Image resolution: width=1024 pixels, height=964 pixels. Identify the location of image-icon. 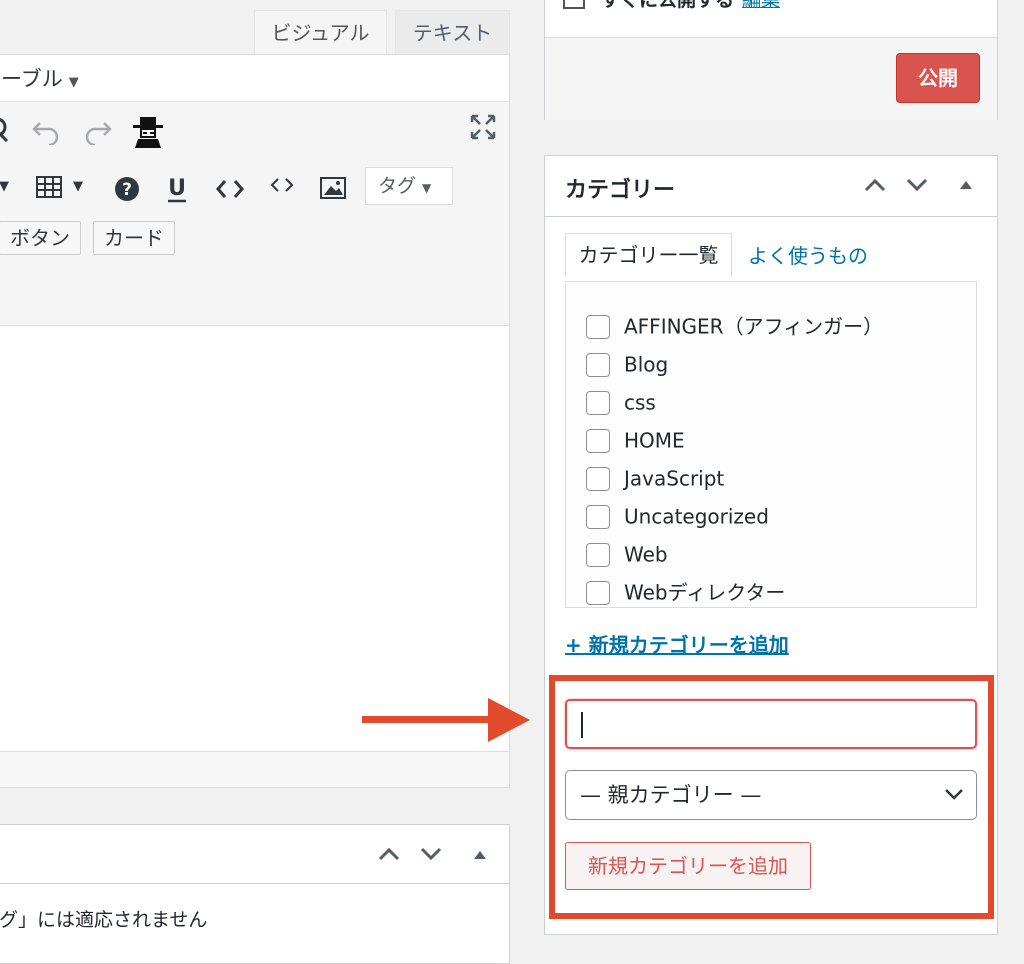
(334, 188).